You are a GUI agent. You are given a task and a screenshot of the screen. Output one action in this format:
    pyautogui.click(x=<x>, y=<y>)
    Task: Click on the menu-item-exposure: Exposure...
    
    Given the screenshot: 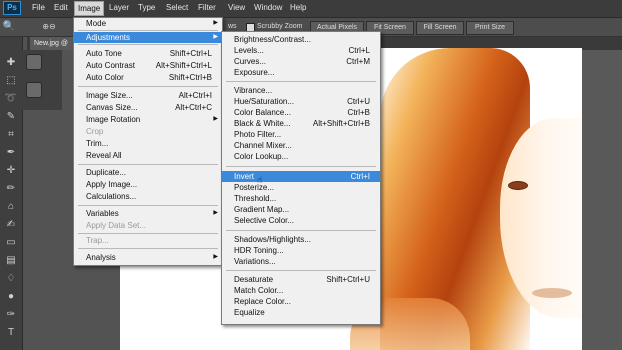 What is the action you would take?
    pyautogui.click(x=301, y=72)
    